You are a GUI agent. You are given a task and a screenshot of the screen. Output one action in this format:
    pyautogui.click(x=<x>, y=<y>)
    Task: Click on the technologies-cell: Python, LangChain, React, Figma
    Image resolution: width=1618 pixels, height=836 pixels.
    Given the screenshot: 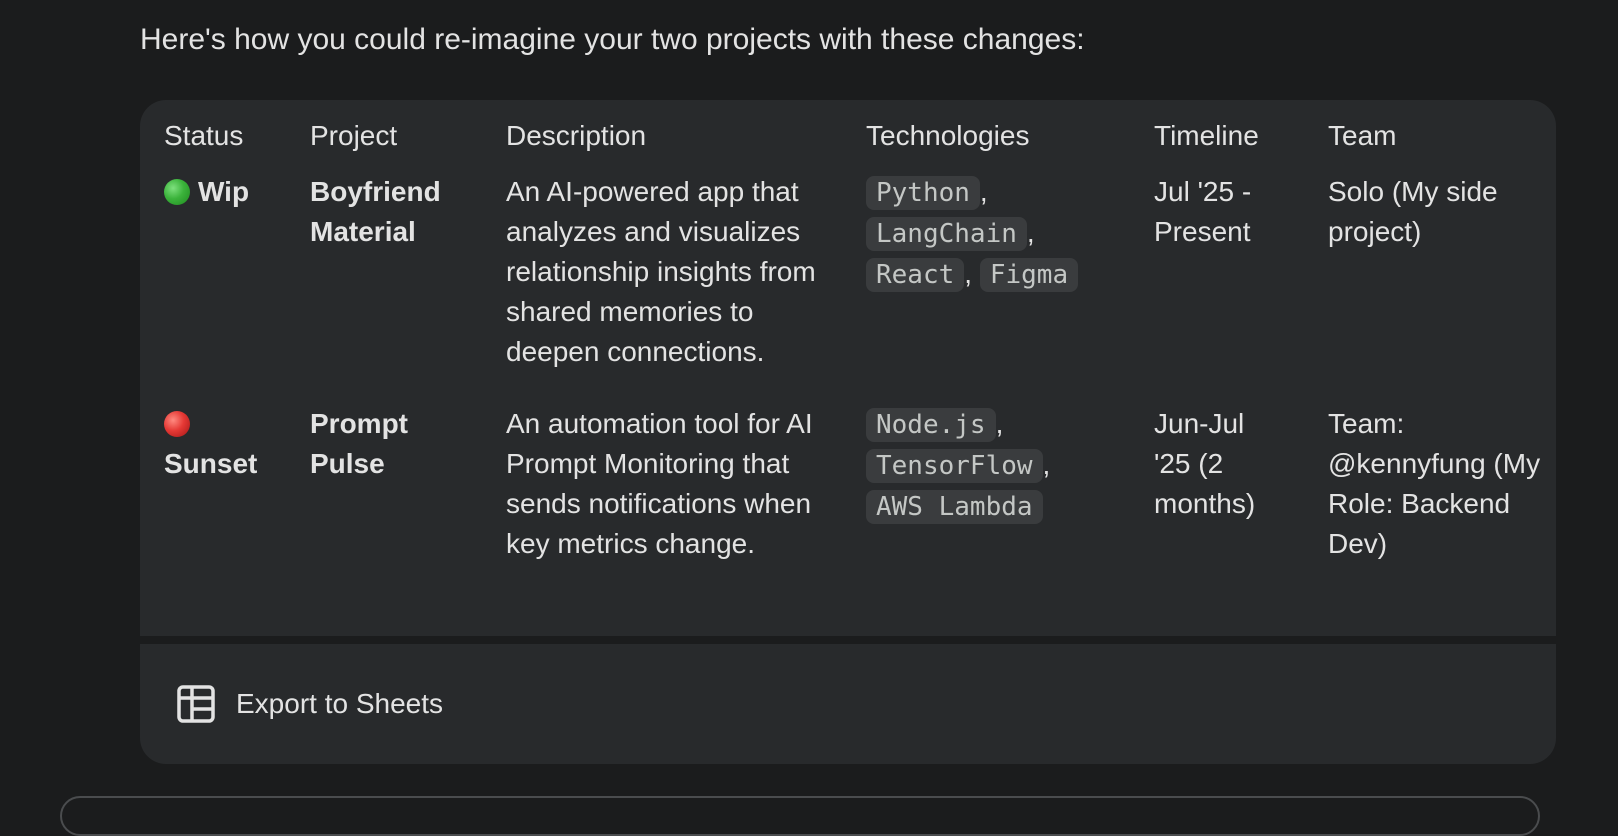 What is the action you would take?
    pyautogui.click(x=1010, y=288)
    